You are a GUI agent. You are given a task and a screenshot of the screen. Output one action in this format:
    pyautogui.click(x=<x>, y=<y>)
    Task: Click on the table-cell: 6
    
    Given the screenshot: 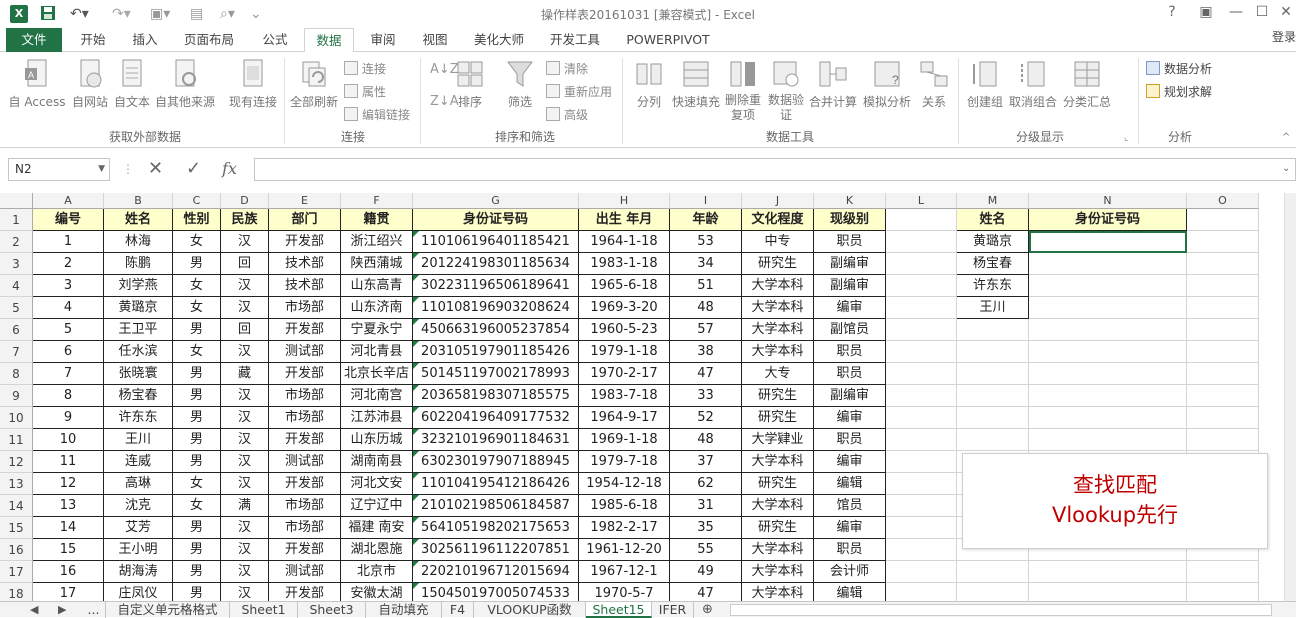 What is the action you would take?
    pyautogui.click(x=68, y=352)
    